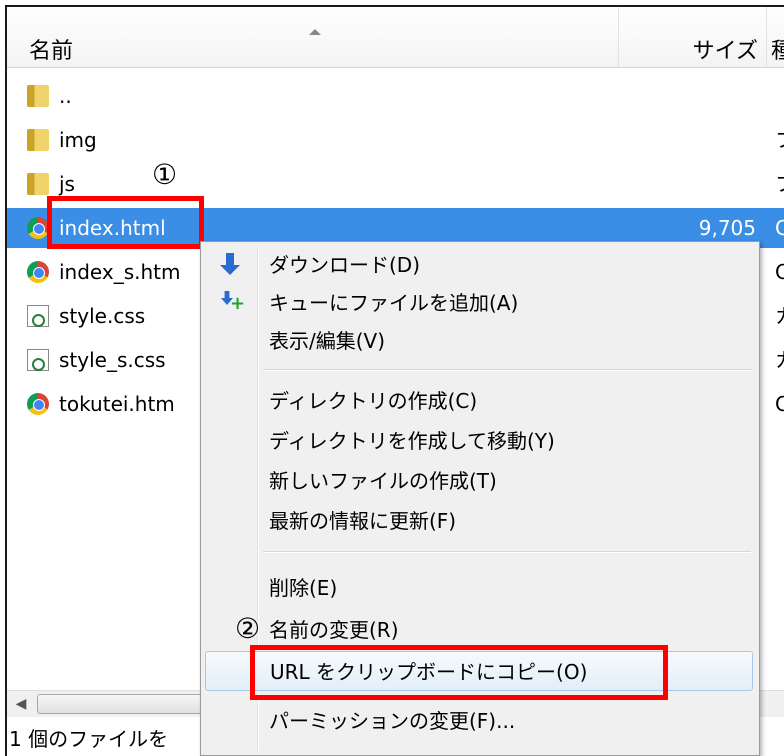  Describe the element at coordinates (230, 265) in the screenshot. I see `download-icon` at that location.